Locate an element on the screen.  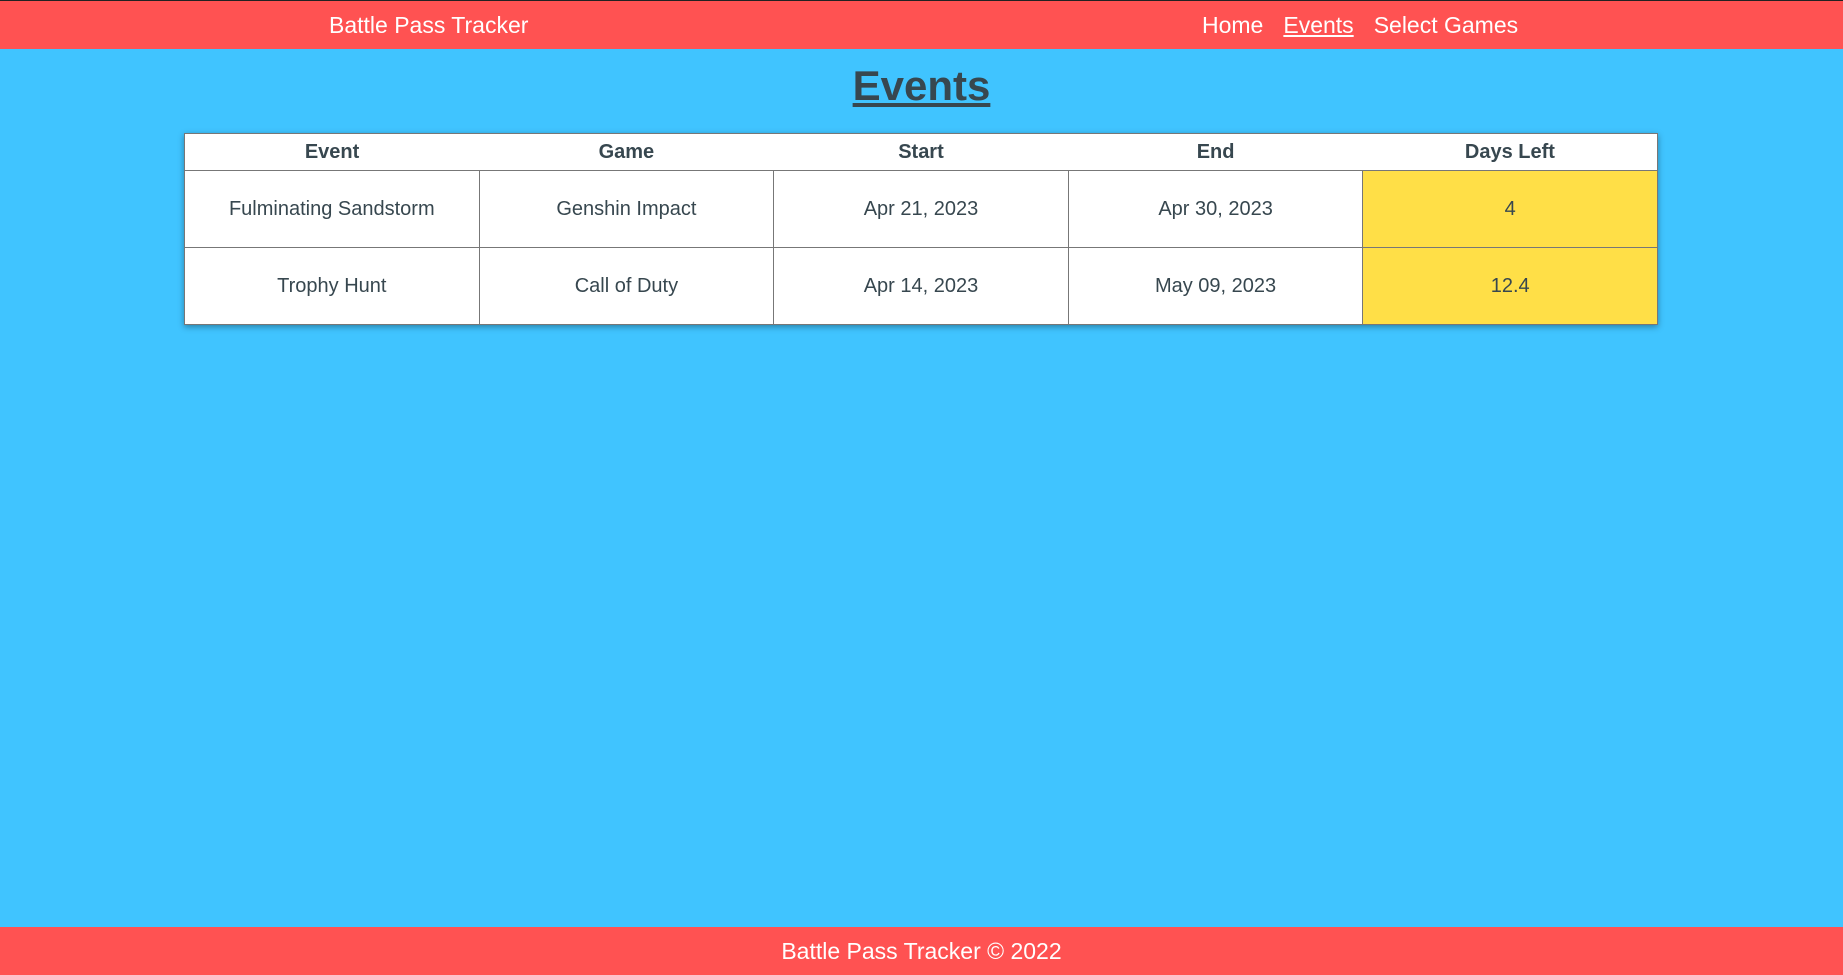
column-header-start: Start is located at coordinates (921, 152).